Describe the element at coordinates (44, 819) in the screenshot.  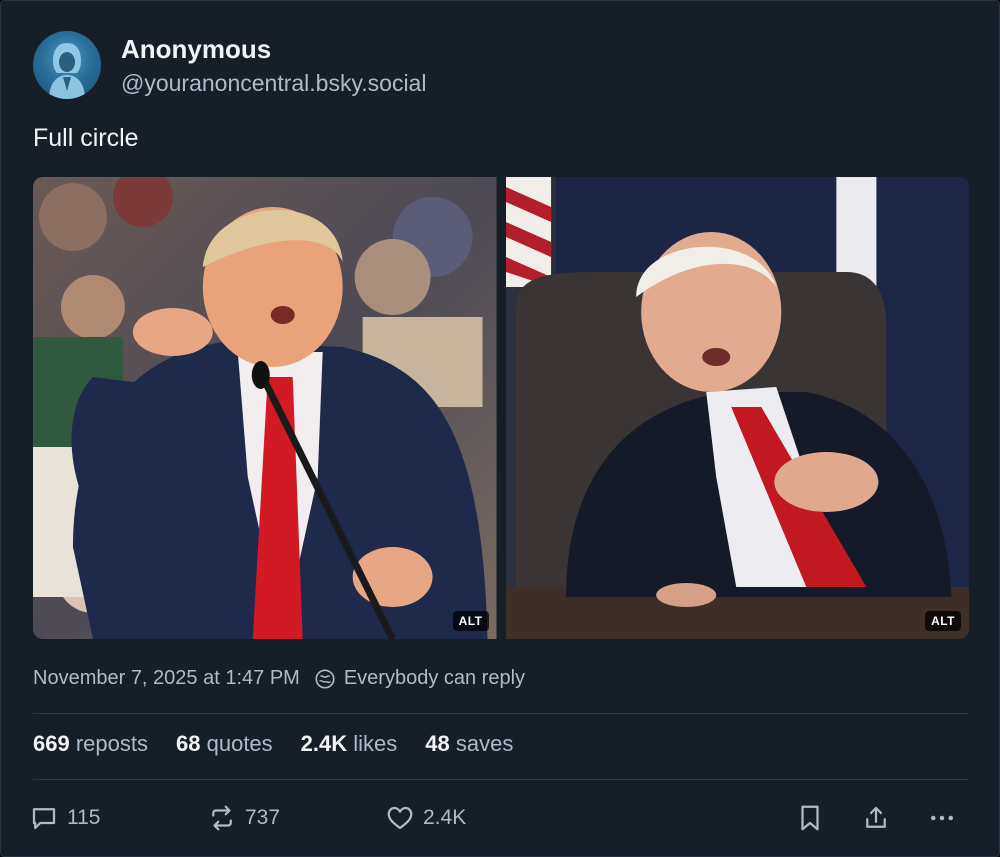
I see `comment-icon` at that location.